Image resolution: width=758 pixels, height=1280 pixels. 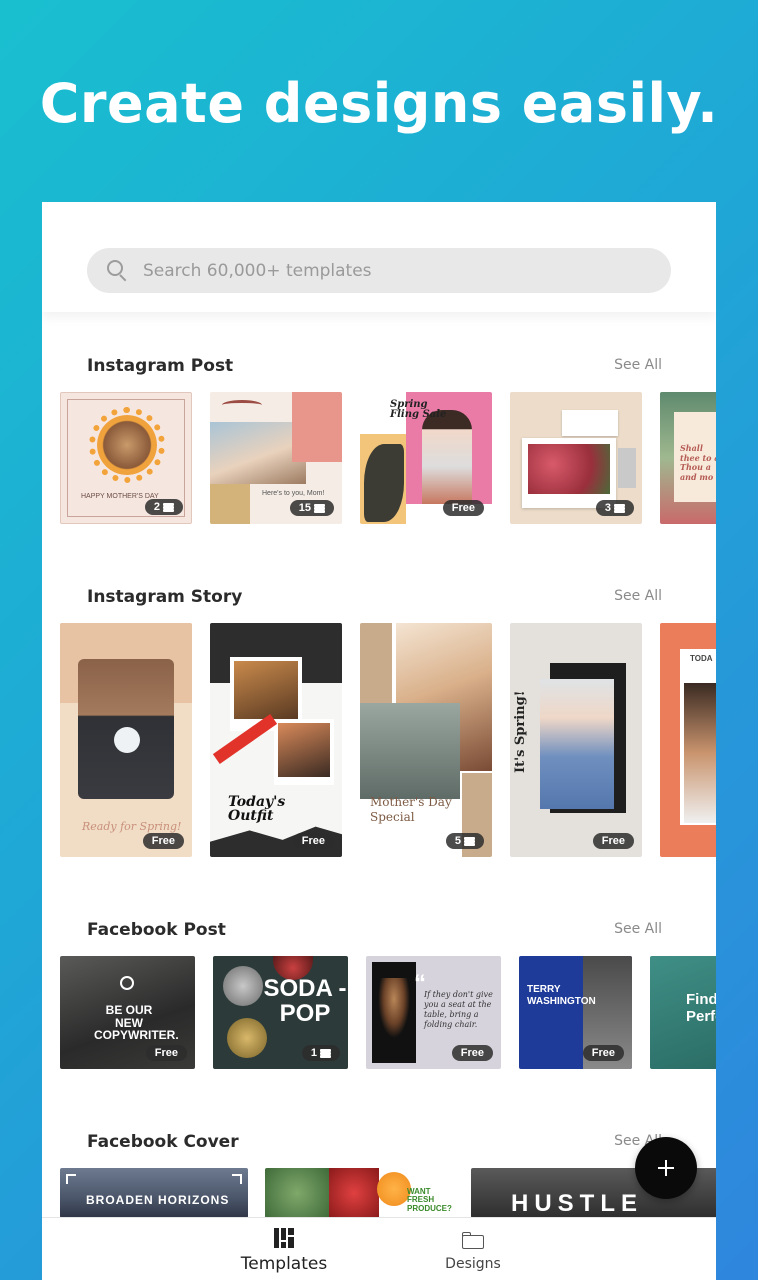 What do you see at coordinates (158, 1200) in the screenshot?
I see `card-text: BROADEN HORIZONS` at bounding box center [158, 1200].